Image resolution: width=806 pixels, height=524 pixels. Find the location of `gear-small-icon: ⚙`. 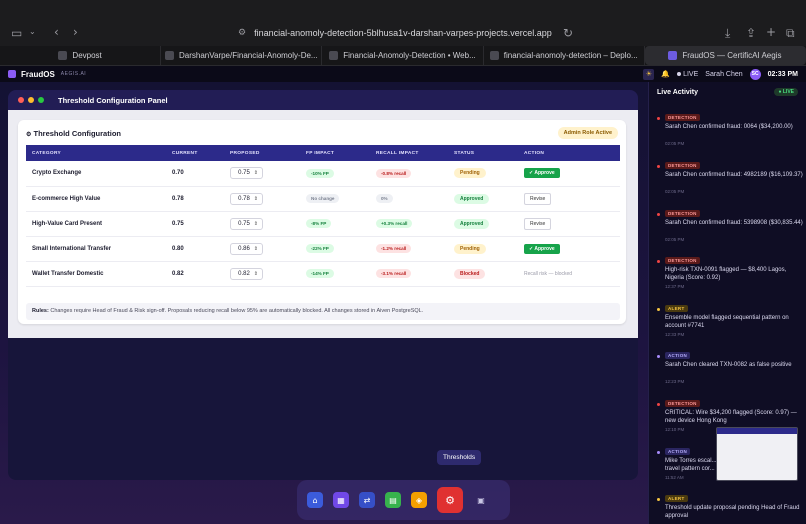

gear-small-icon: ⚙ is located at coordinates (29, 135).